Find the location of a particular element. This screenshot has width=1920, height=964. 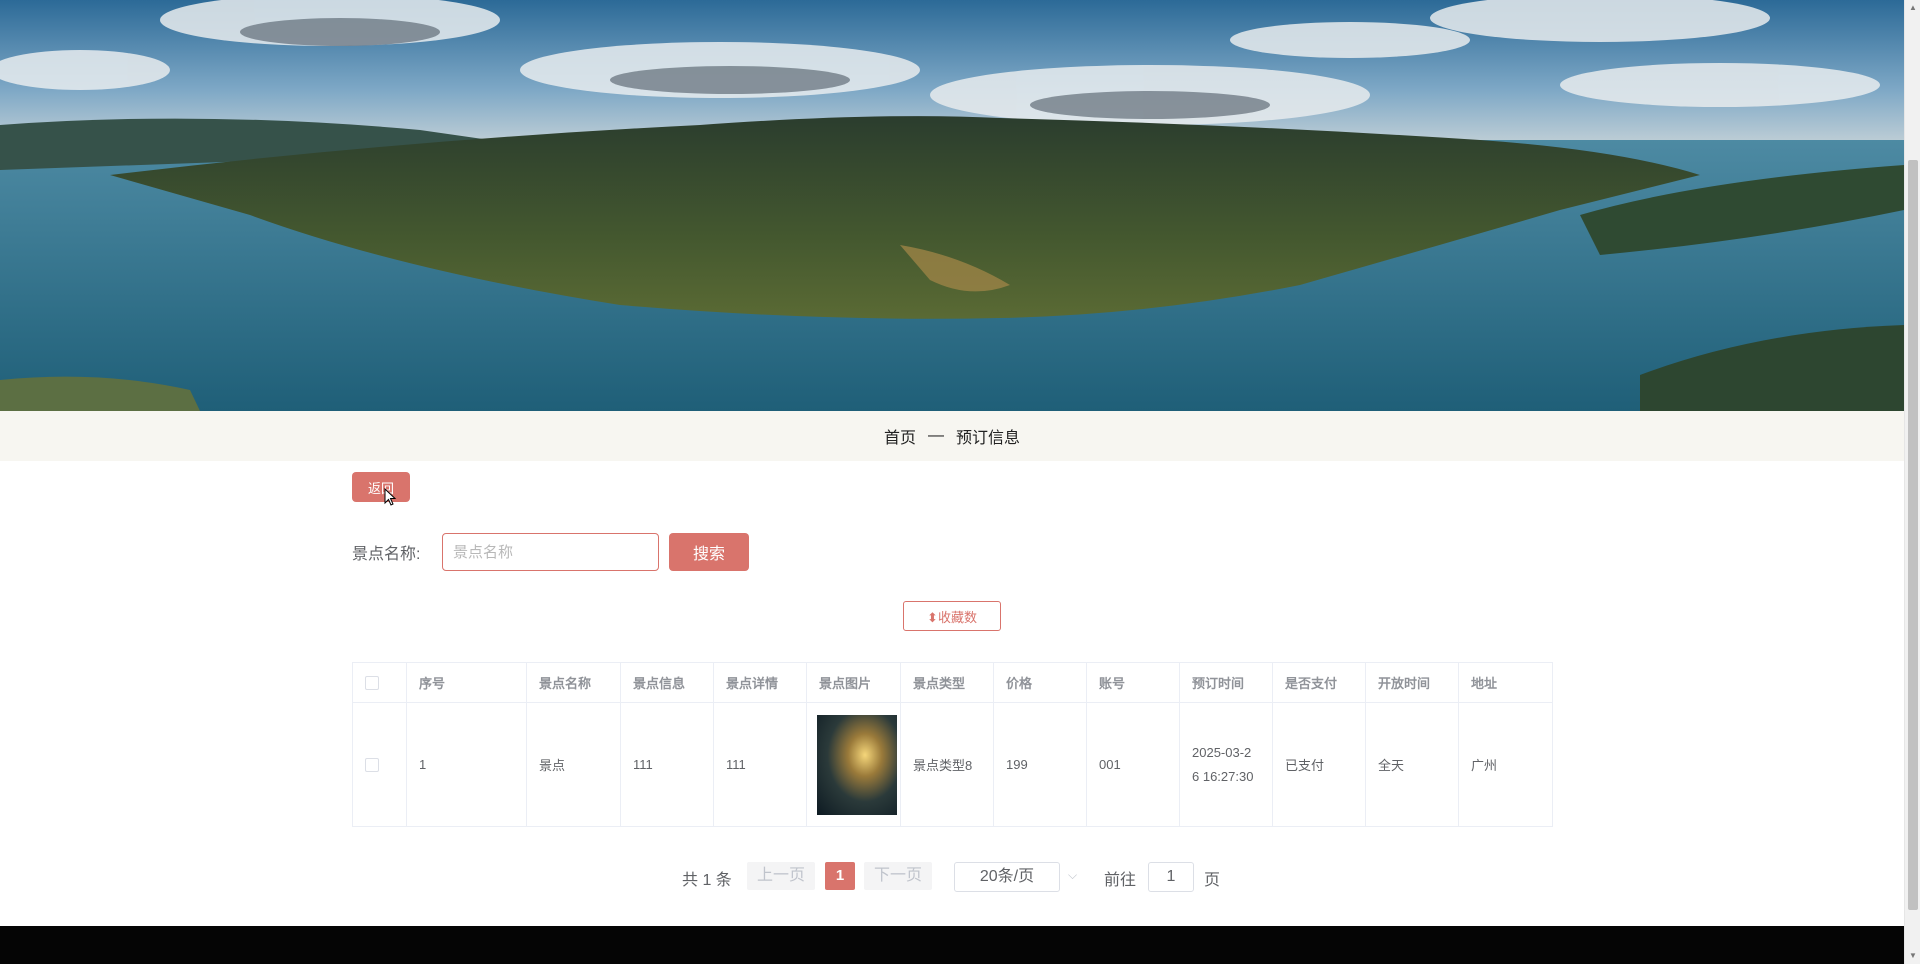

column-header: 是否支付 is located at coordinates (1319, 682).